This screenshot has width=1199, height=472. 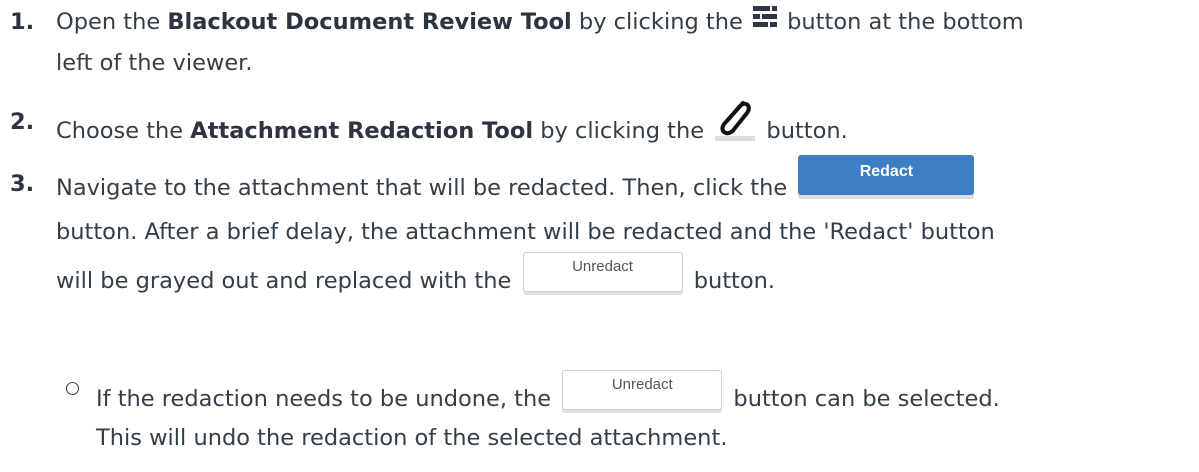 I want to click on step-text: Open the, so click(x=112, y=22).